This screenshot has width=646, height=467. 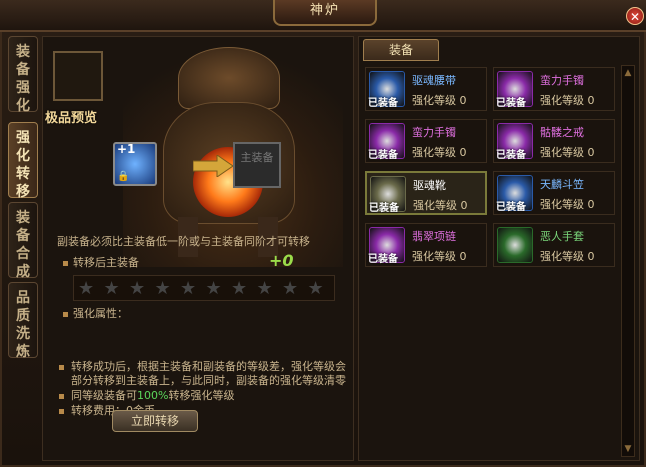 I want to click on scrollbar: ▲ ▼, so click(x=628, y=261).